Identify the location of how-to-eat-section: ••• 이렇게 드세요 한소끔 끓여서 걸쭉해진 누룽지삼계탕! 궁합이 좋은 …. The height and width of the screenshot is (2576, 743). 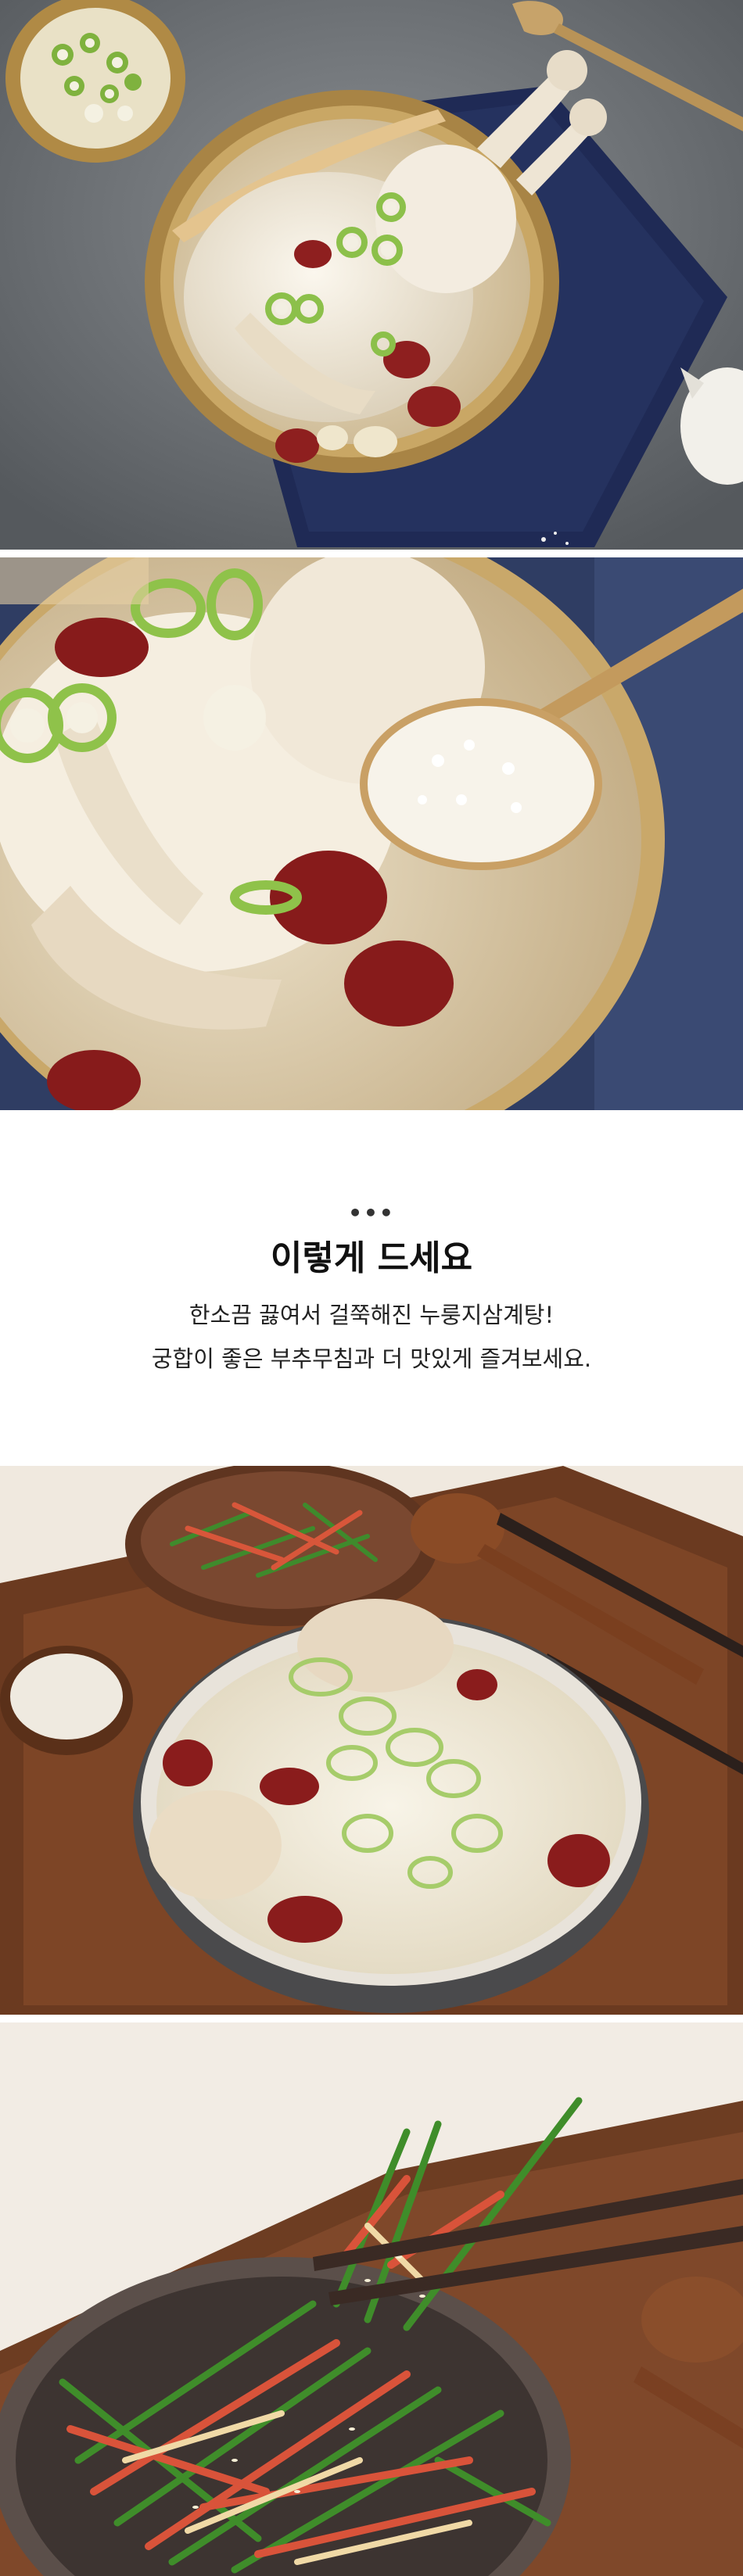
(371, 1288).